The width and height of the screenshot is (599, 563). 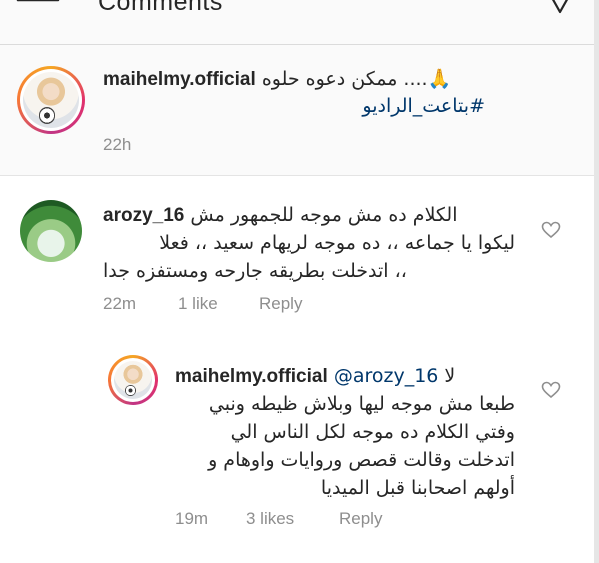 What do you see at coordinates (361, 460) in the screenshot?
I see `reply-line-4: اتدخلت وقالت قصص وروايات واوهام و` at bounding box center [361, 460].